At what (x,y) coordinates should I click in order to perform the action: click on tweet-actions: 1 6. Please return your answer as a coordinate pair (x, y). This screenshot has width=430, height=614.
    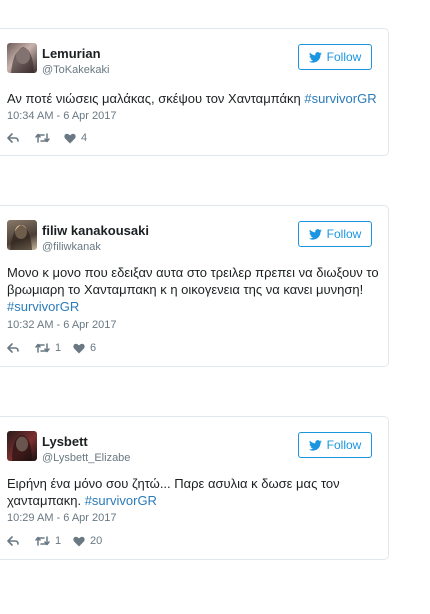
    Looking at the image, I should click on (51, 348).